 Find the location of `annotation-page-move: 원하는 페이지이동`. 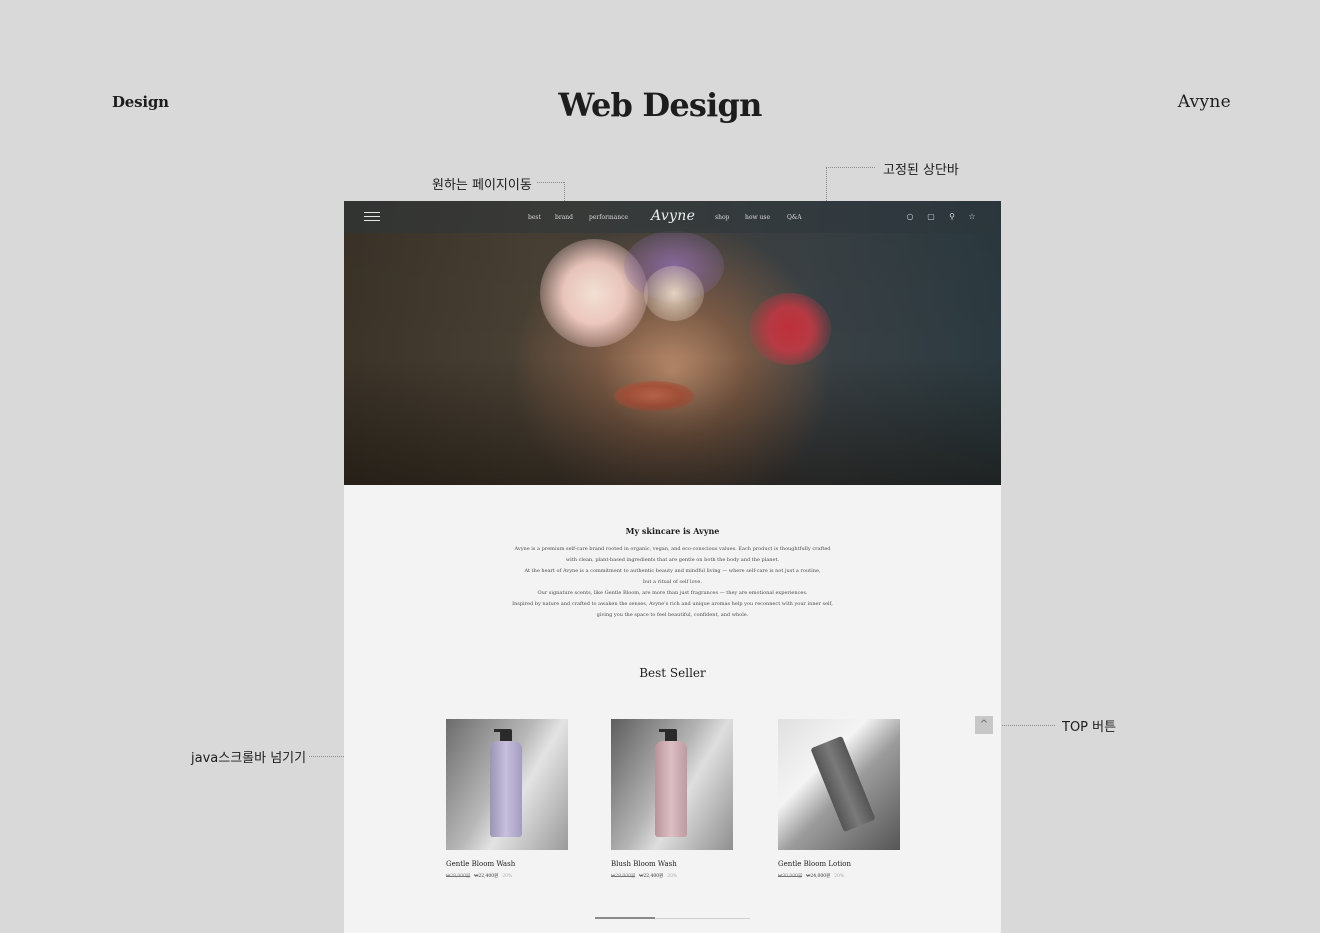

annotation-page-move: 원하는 페이지이동 is located at coordinates (482, 185).